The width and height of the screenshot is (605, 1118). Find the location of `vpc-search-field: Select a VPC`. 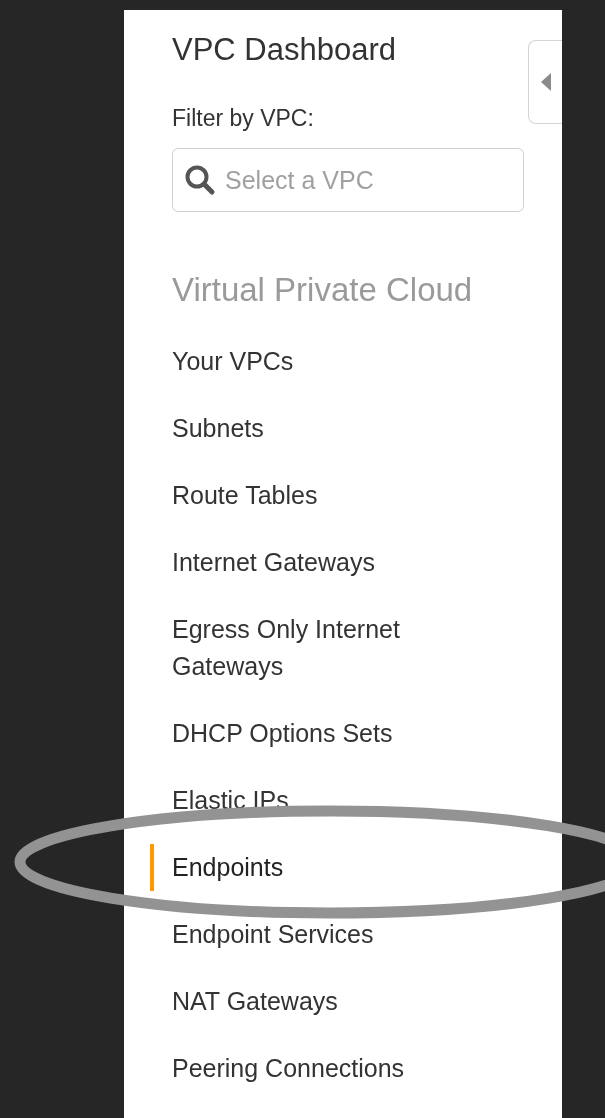

vpc-search-field: Select a VPC is located at coordinates (348, 180).